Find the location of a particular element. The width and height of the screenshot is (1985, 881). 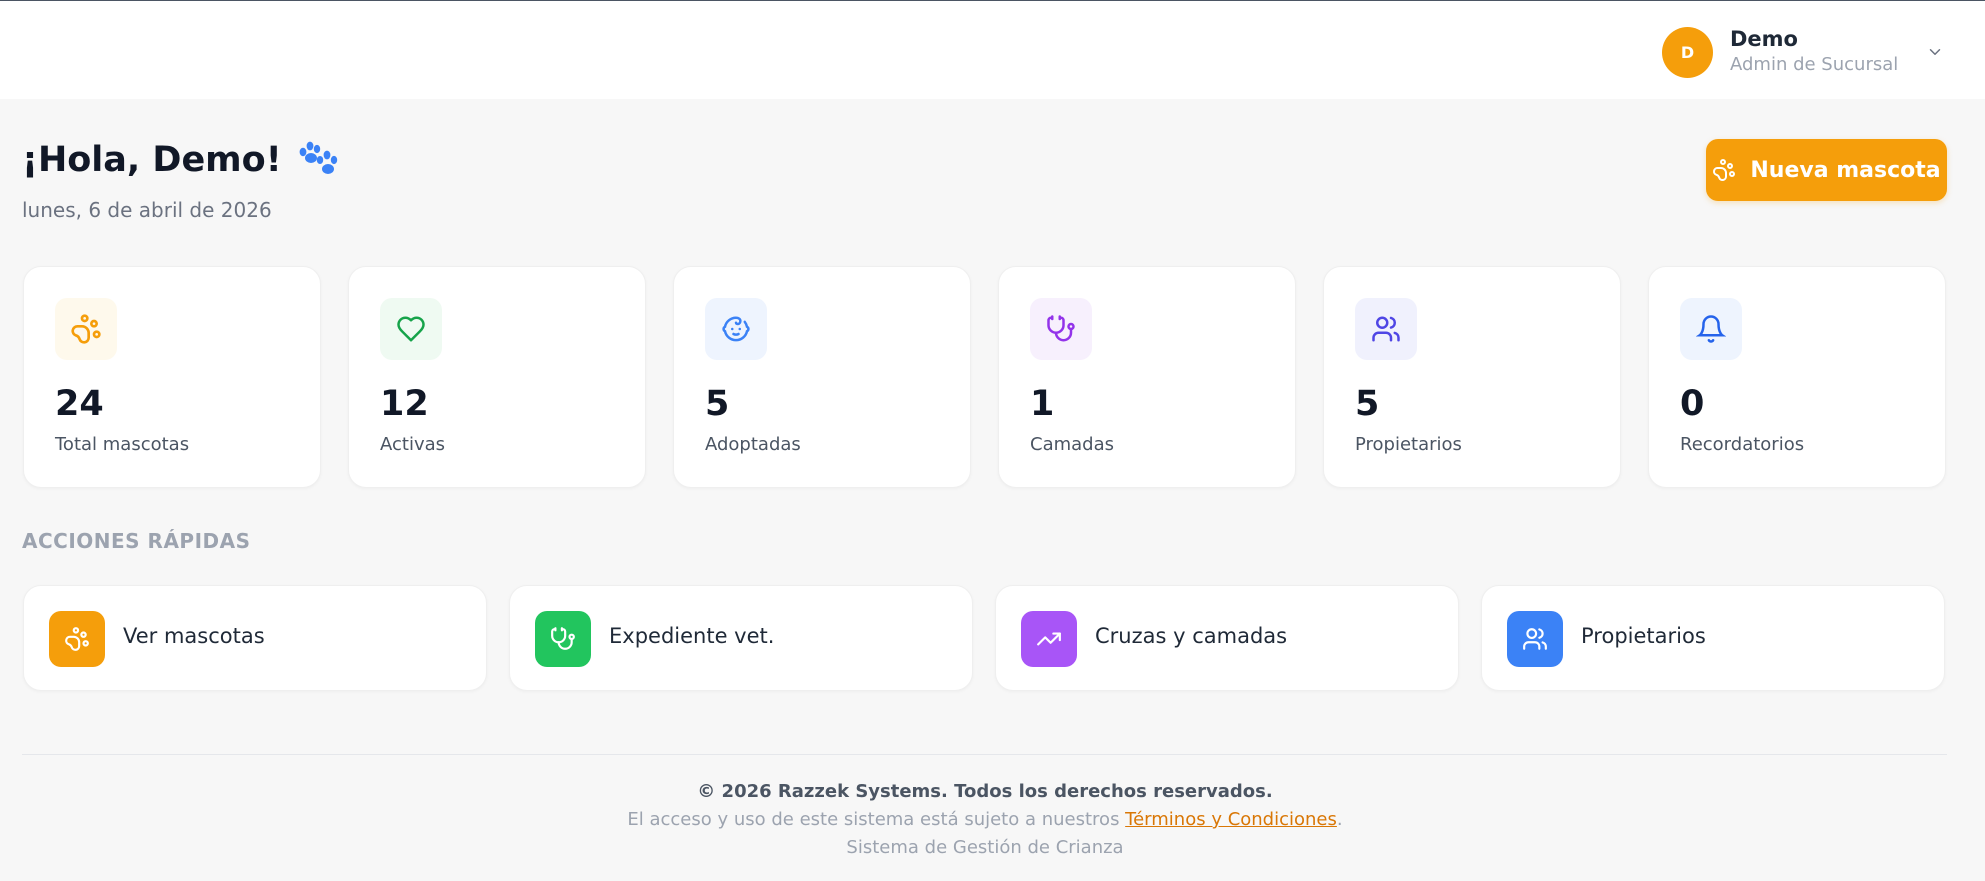

quick-action-label: Ver mascotas is located at coordinates (194, 636).